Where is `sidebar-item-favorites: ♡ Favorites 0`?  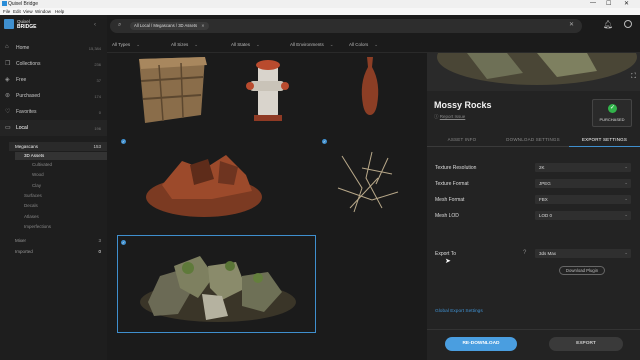 sidebar-item-favorites: ♡ Favorites 0 is located at coordinates (53, 112).